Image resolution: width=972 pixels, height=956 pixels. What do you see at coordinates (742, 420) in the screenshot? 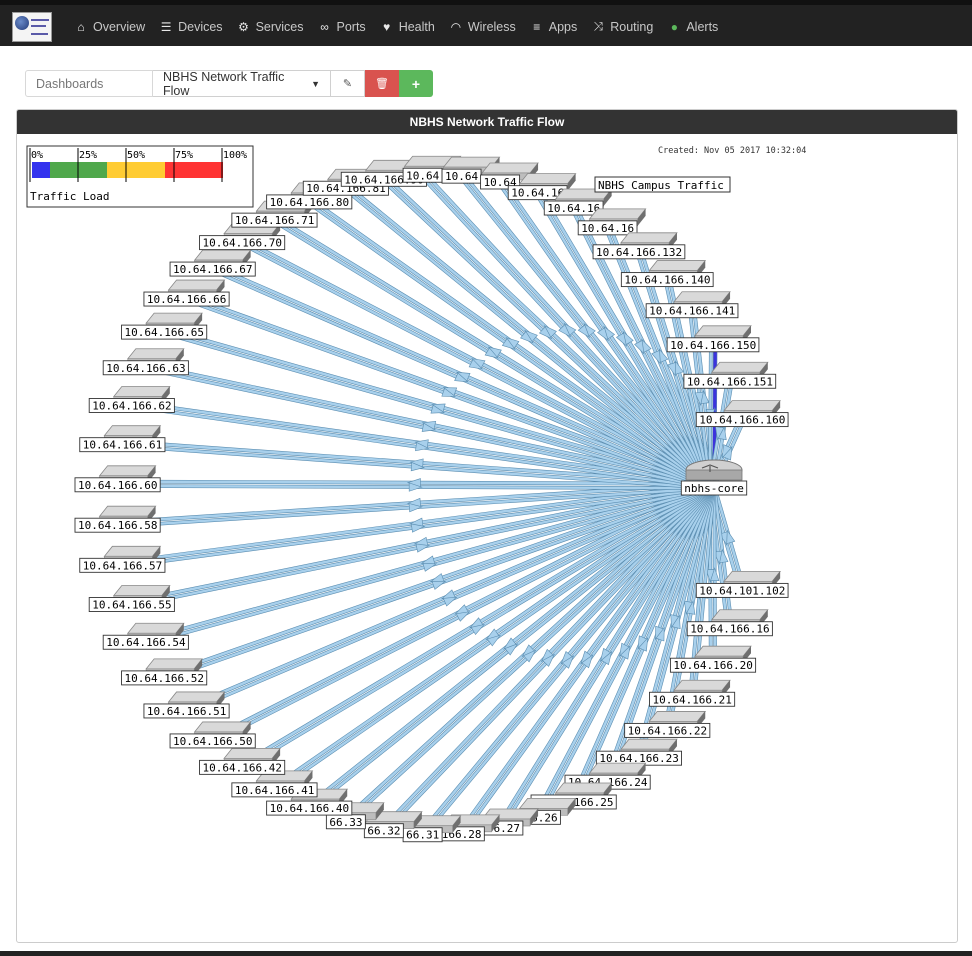
I see `node-label: 10.64.166.160` at bounding box center [742, 420].